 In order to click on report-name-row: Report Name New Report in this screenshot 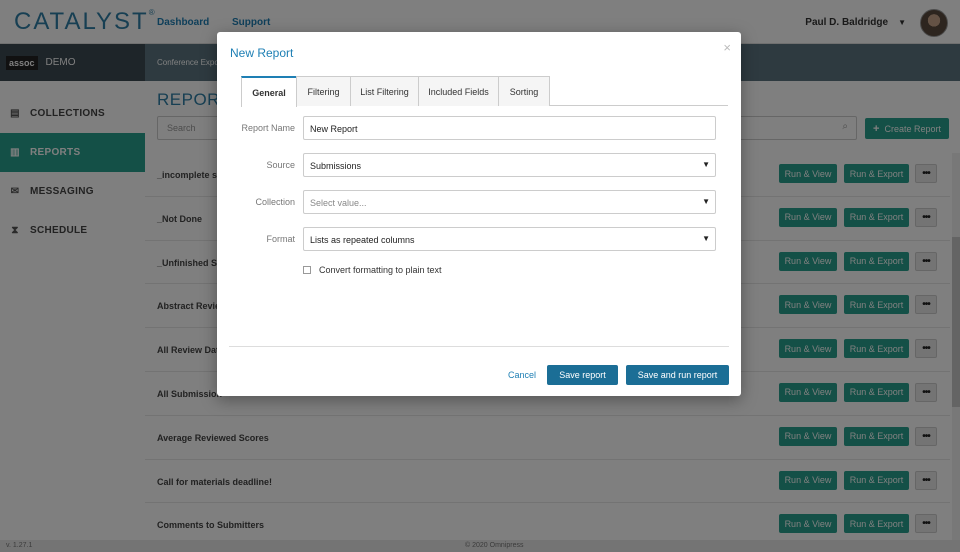, I will do `click(479, 128)`.